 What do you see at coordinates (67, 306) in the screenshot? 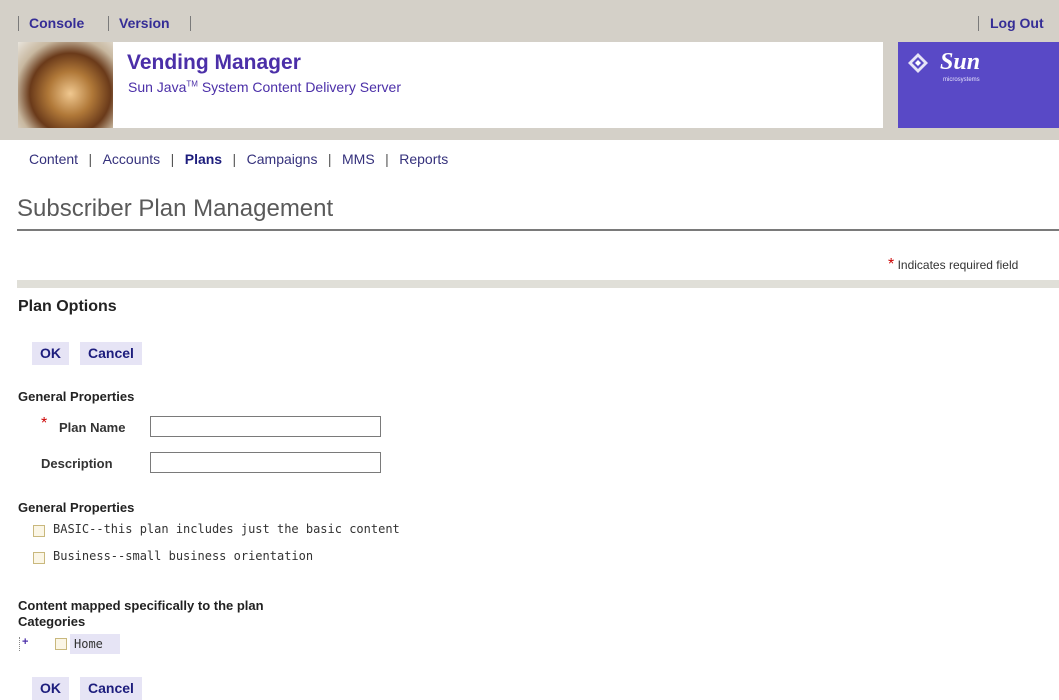
I see `section-title: Plan Options` at bounding box center [67, 306].